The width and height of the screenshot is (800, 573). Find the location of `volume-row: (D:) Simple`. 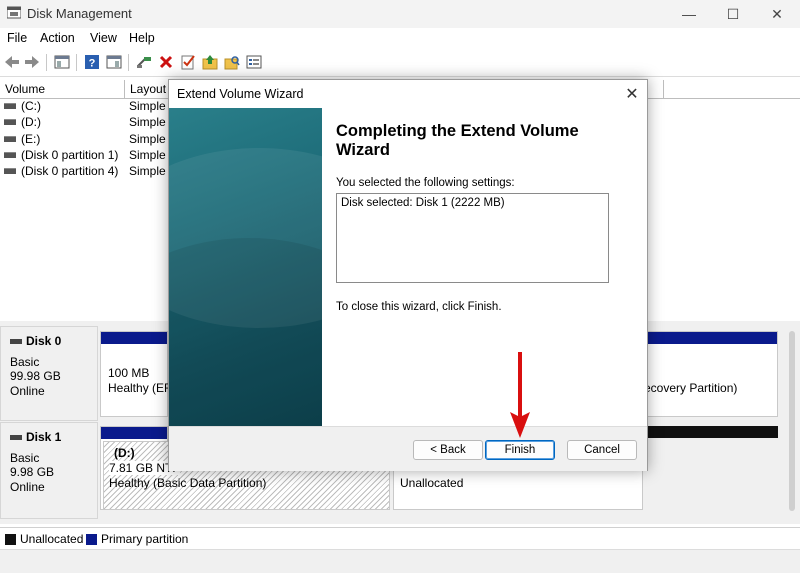

volume-row: (D:) Simple is located at coordinates (84, 123).